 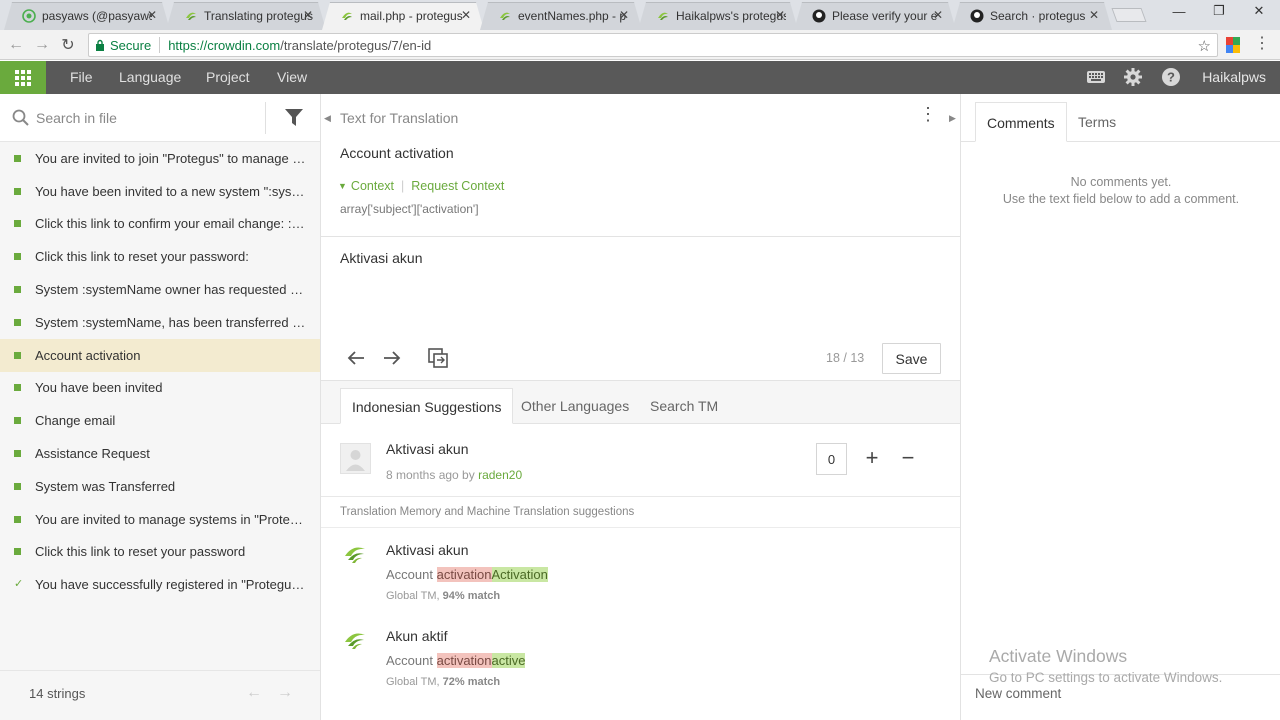 I want to click on search-input, so click(x=146, y=118).